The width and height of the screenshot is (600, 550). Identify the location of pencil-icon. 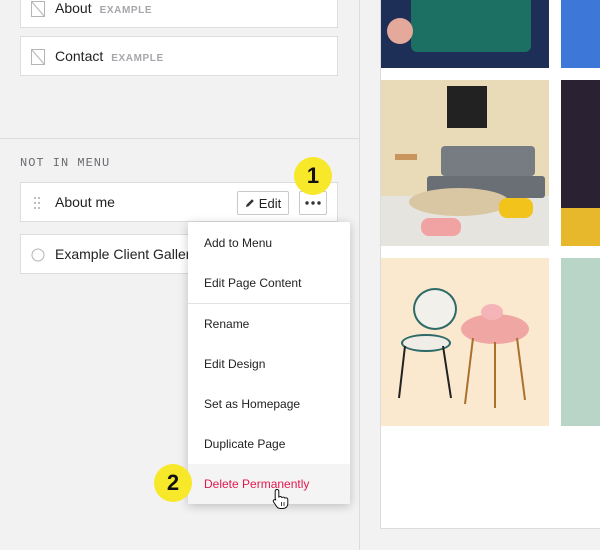
(249, 203).